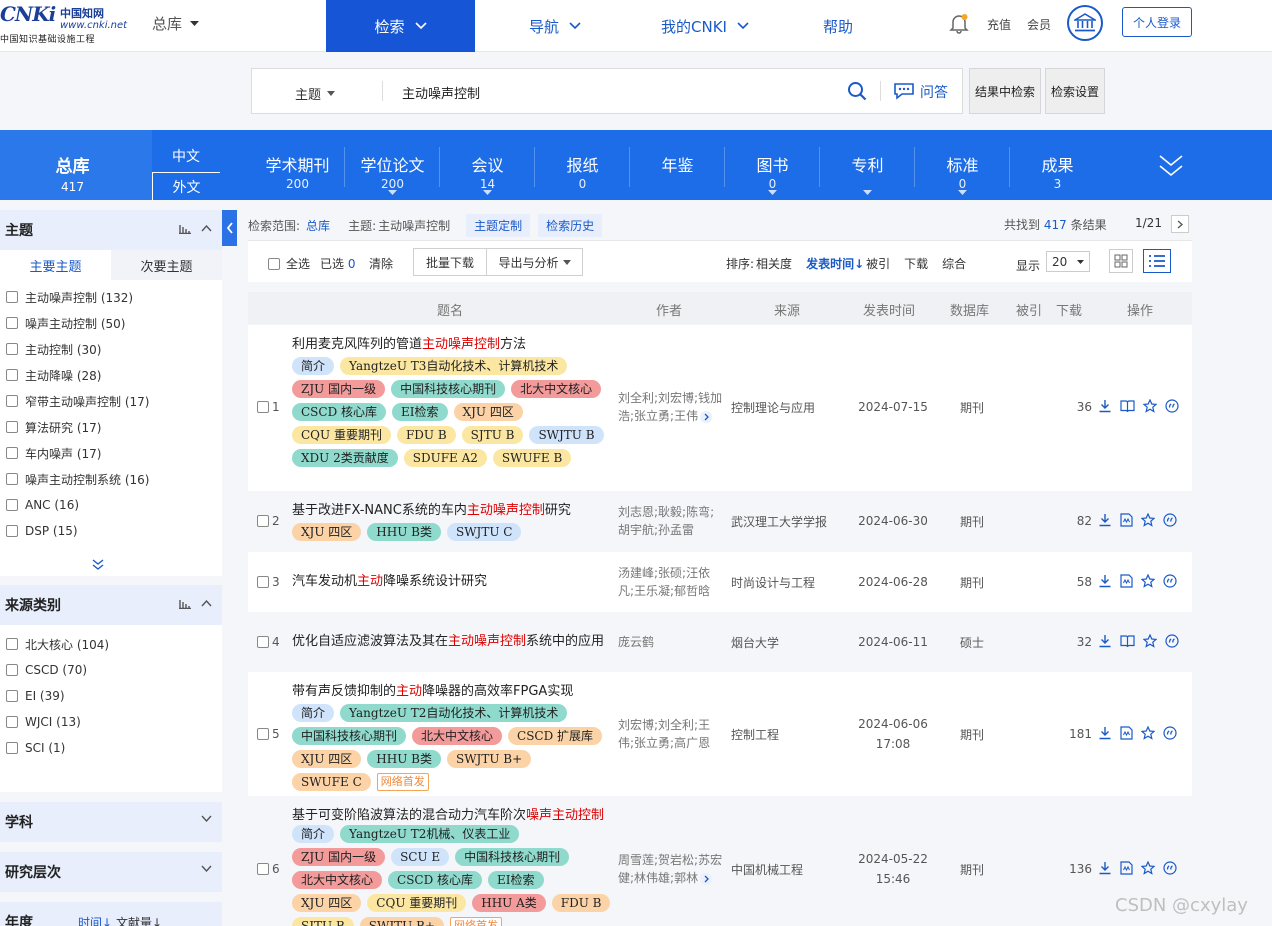 The image size is (1272, 926). What do you see at coordinates (55, 265) in the screenshot?
I see `tab-major-topics: 主要主题` at bounding box center [55, 265].